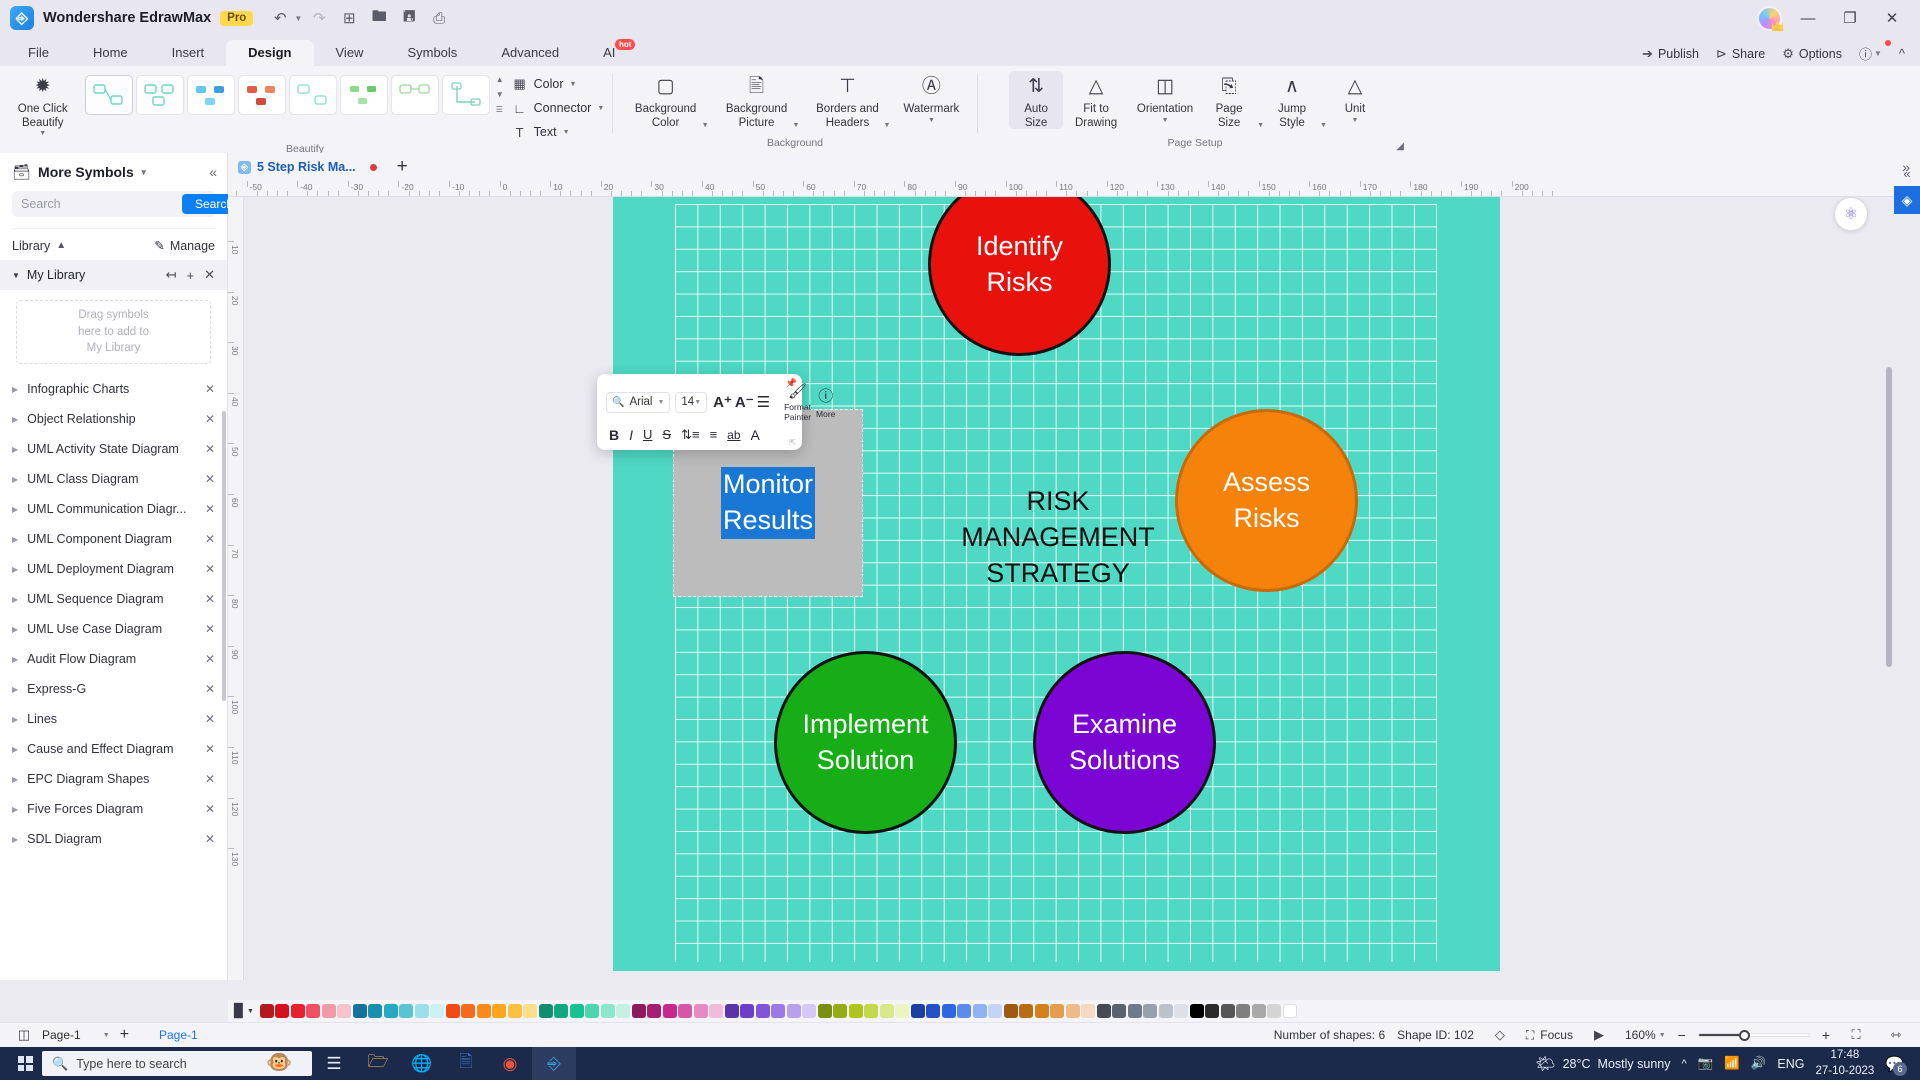  Describe the element at coordinates (466, 1063) in the screenshot. I see `word-icon: 🗎` at that location.